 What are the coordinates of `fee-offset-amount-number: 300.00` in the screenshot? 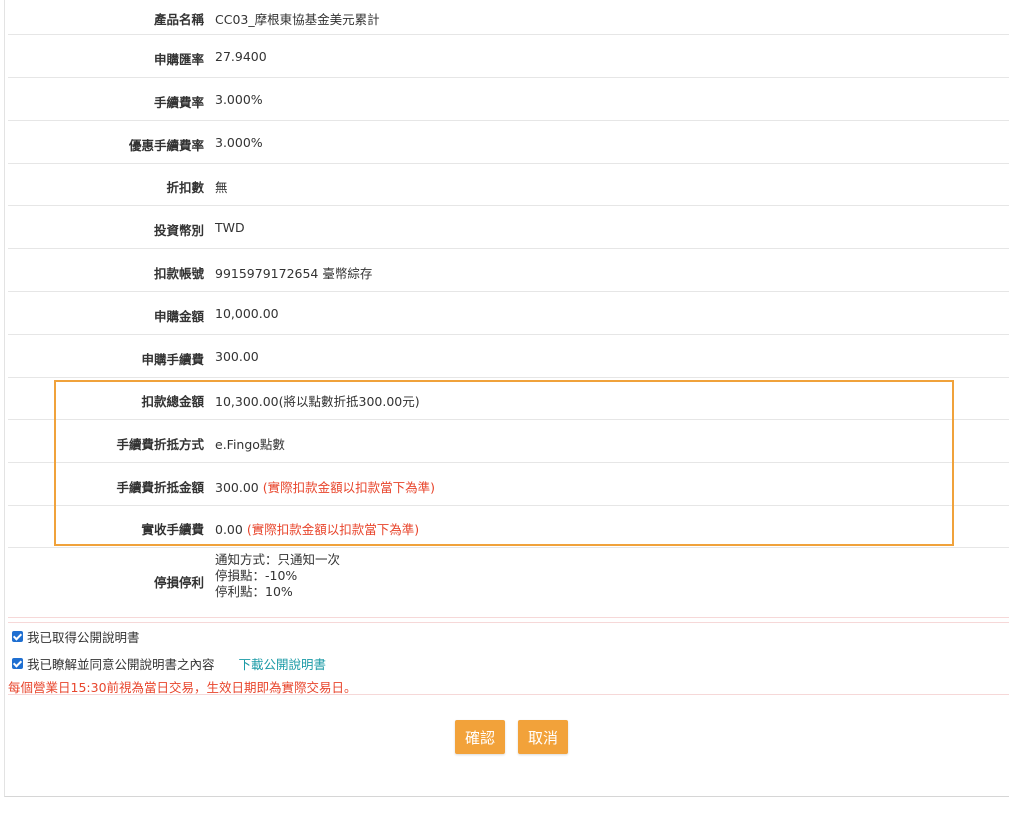 It's located at (237, 487).